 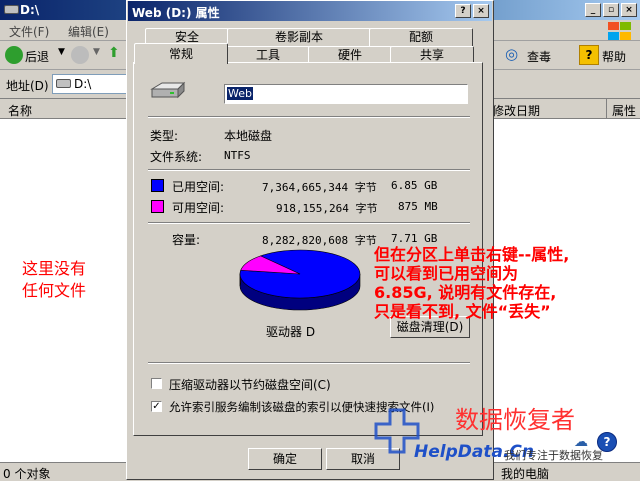 I want to click on annotation-right-line: 6.85G, 说明有文件存在,, so click(x=465, y=292).